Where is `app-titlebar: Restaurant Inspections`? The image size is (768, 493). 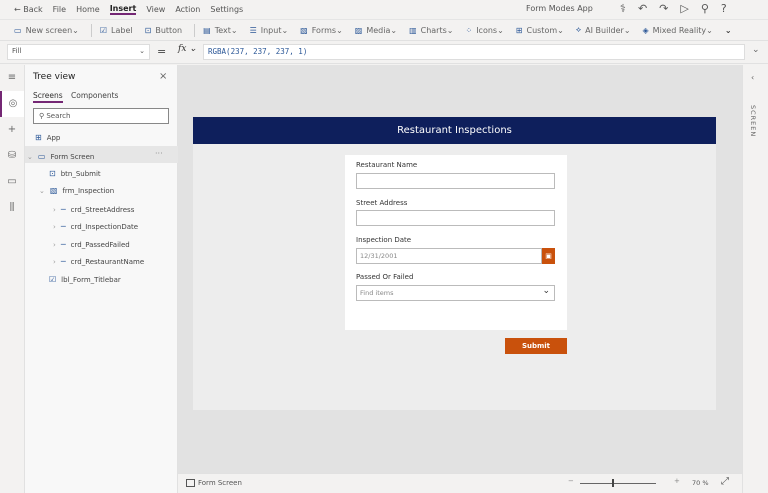 app-titlebar: Restaurant Inspections is located at coordinates (454, 130).